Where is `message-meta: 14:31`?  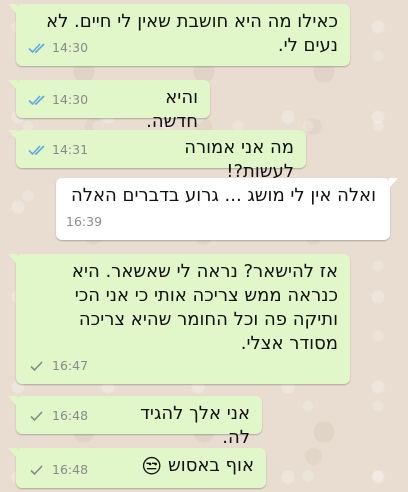 message-meta: 14:31 is located at coordinates (58, 150).